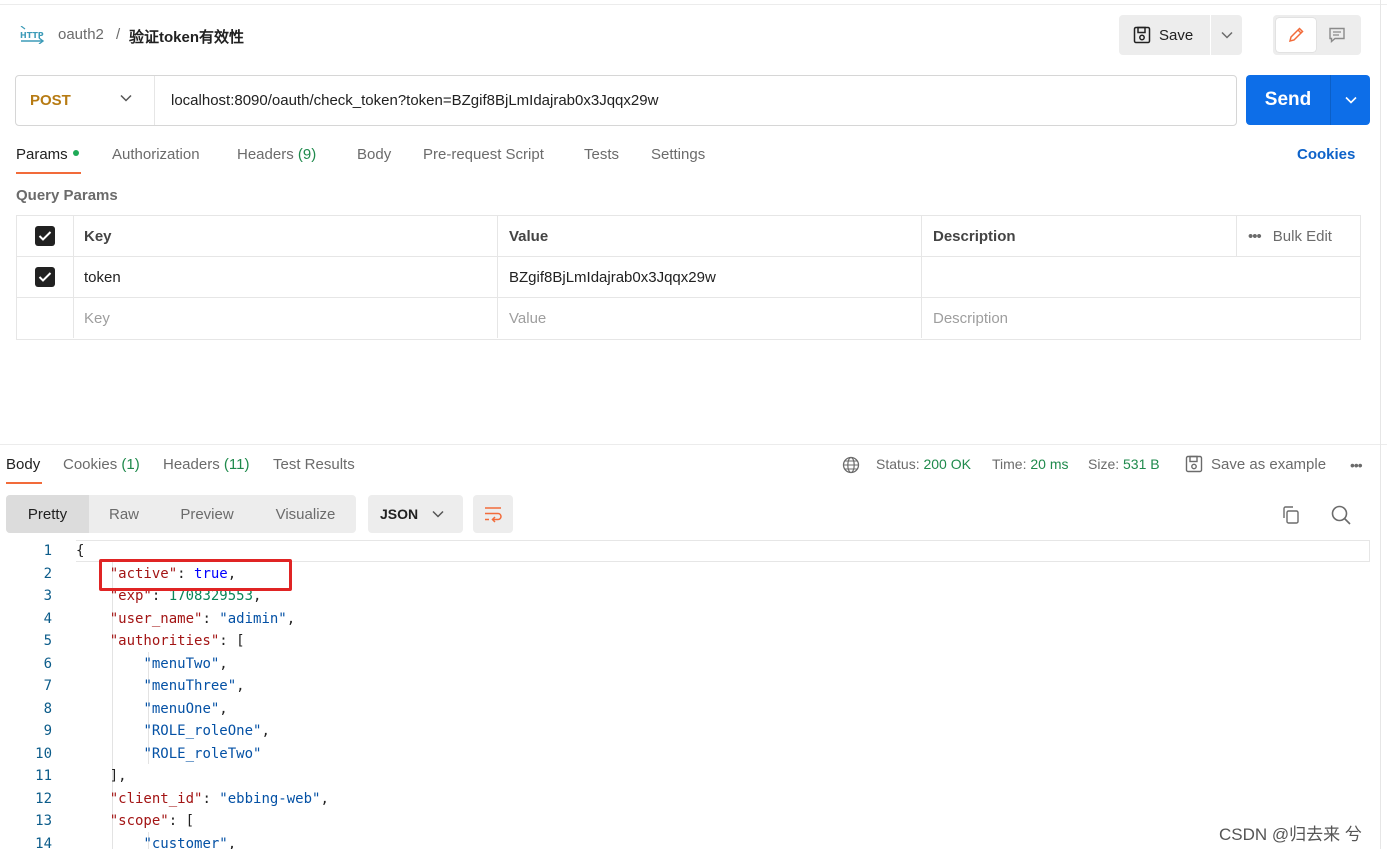 The height and width of the screenshot is (849, 1387). I want to click on tab-params: Params, so click(47, 154).